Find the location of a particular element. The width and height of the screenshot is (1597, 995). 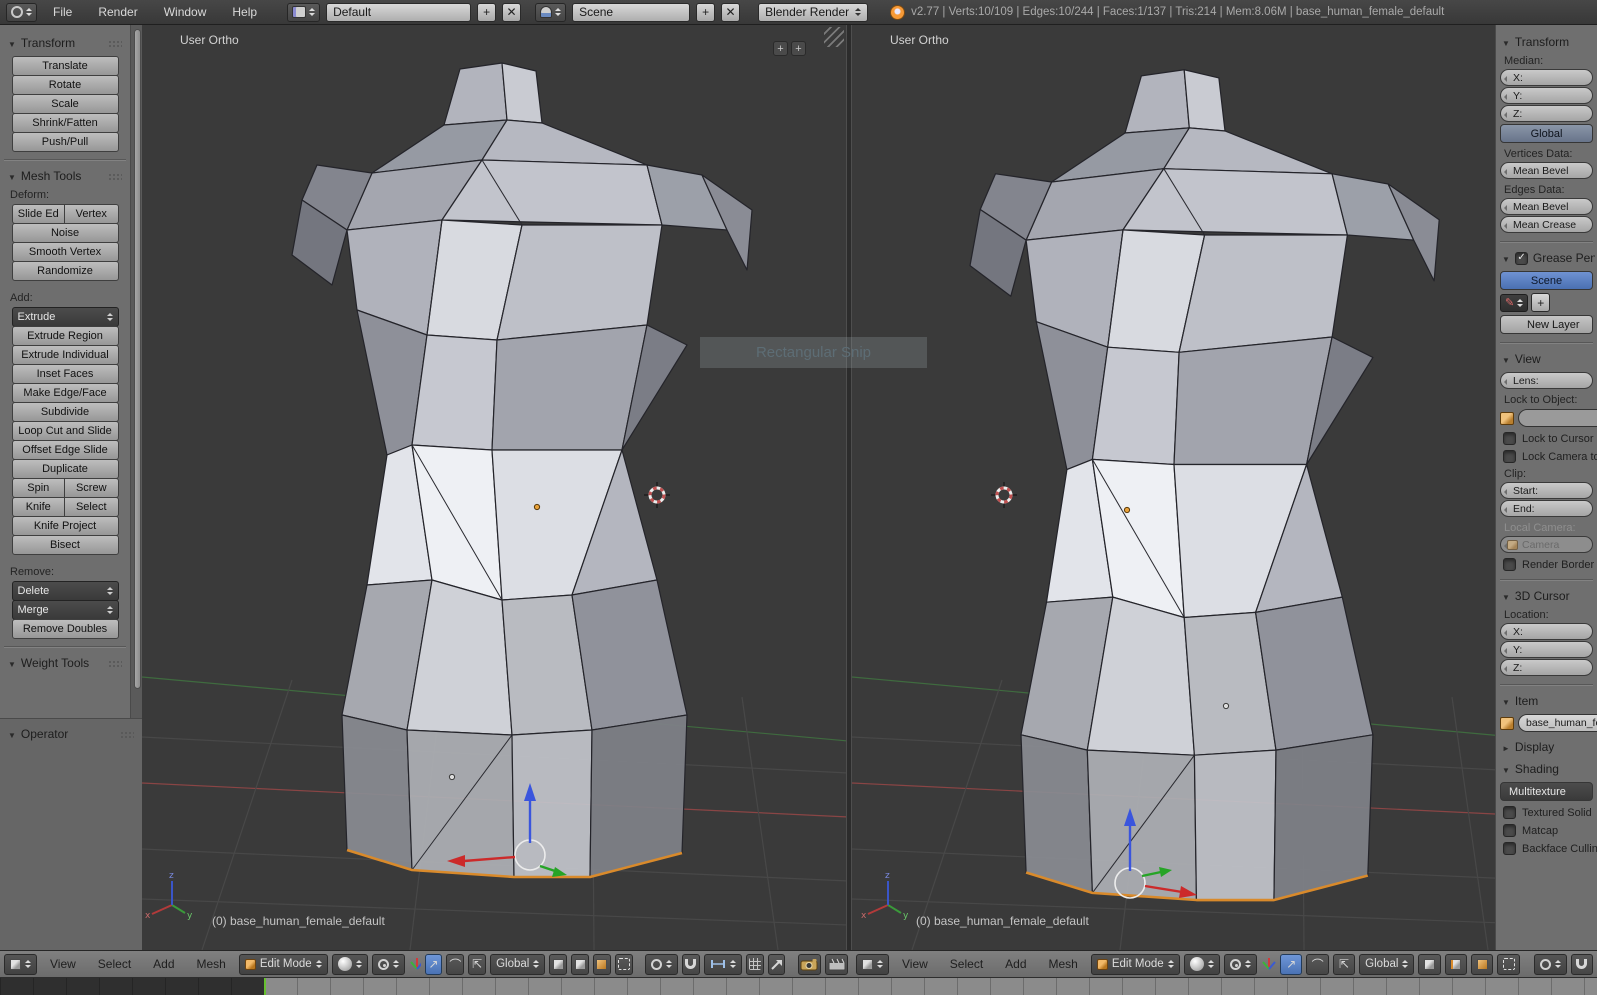

timeline-playhead is located at coordinates (265, 986).